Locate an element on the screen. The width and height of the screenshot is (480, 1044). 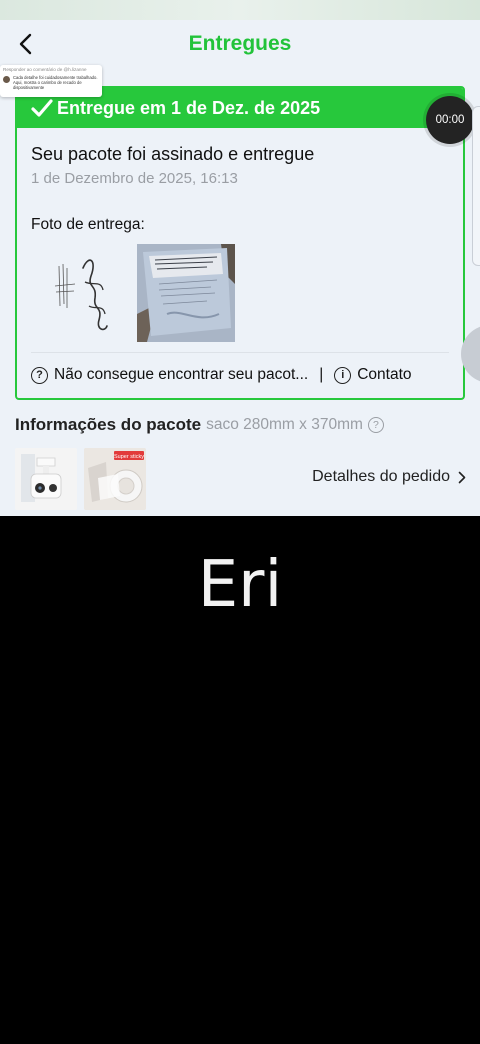
check-icon is located at coordinates (42, 108).